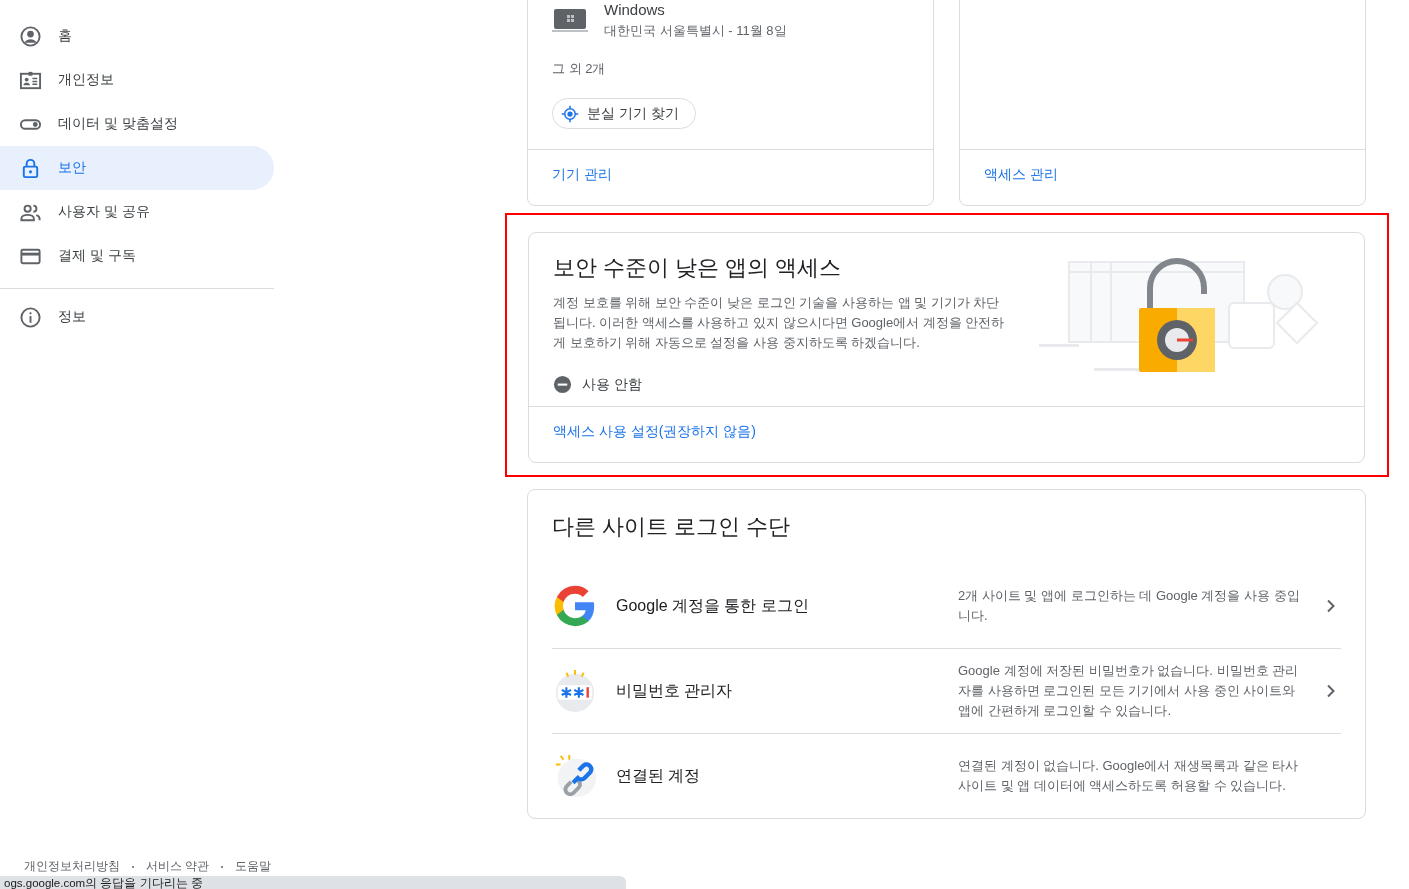 The height and width of the screenshot is (889, 1409). I want to click on sidebar-item: 사용자 및 공유, so click(137, 212).